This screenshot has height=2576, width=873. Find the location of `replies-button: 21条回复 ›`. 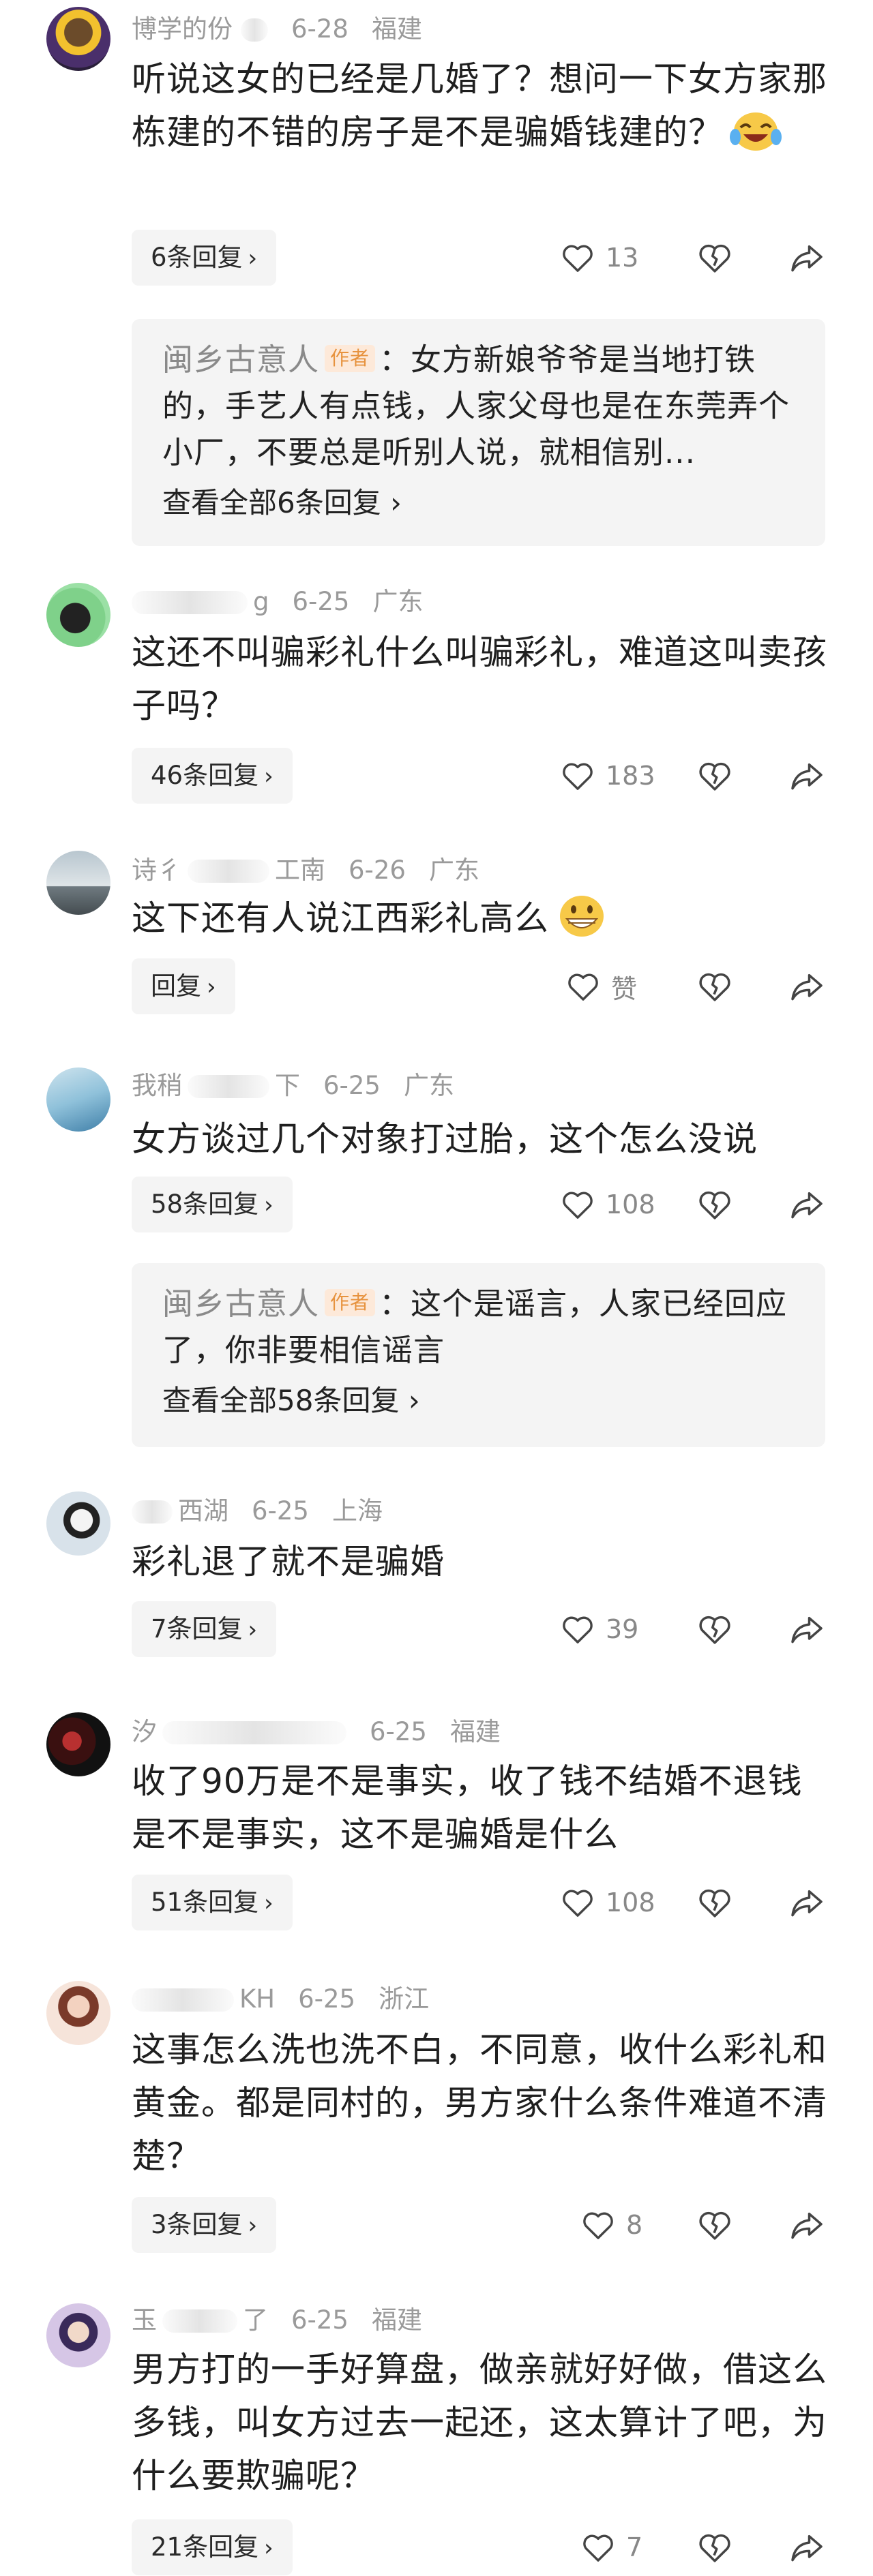

replies-button: 21条回复 › is located at coordinates (212, 2547).